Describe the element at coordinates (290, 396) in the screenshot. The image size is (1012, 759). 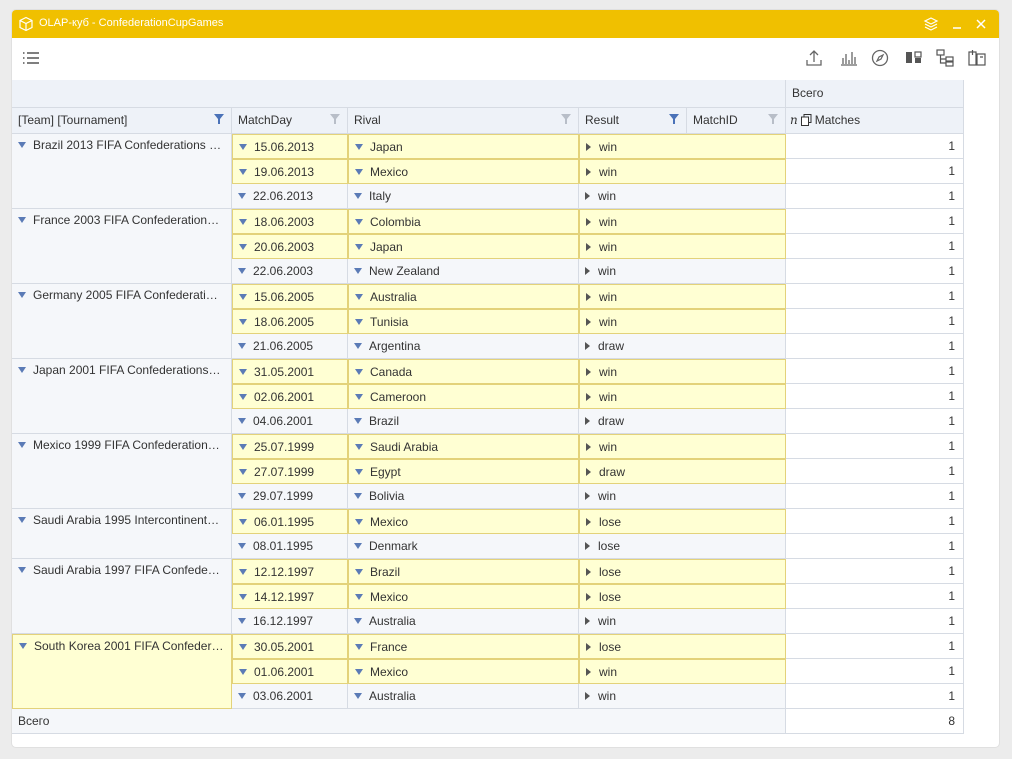
I see `matchday-cell: 02.06.2001` at that location.